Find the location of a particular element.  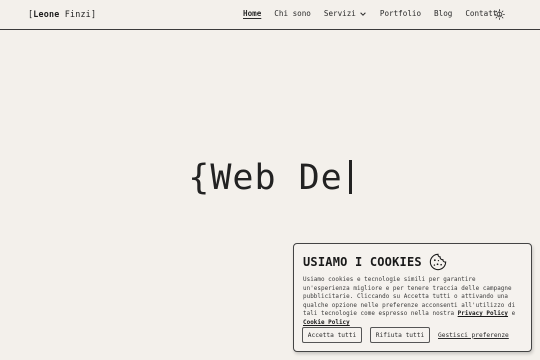

logo-first-name: Leone is located at coordinates (46, 14).